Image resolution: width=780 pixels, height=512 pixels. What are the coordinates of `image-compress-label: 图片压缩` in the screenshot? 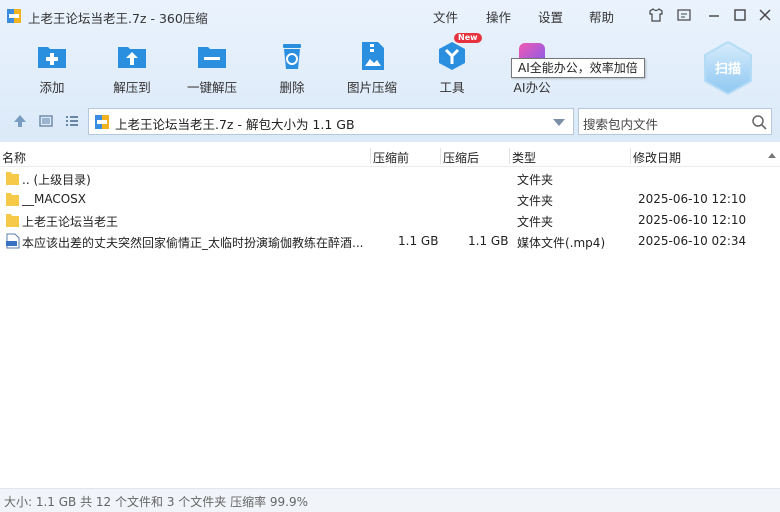 It's located at (371, 87).